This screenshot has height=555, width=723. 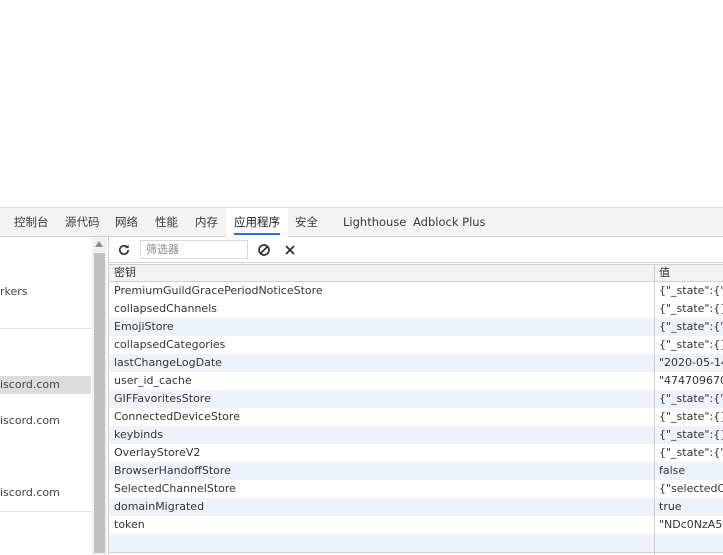 I want to click on row-value: {"_state":{"usa, so click(x=691, y=326).